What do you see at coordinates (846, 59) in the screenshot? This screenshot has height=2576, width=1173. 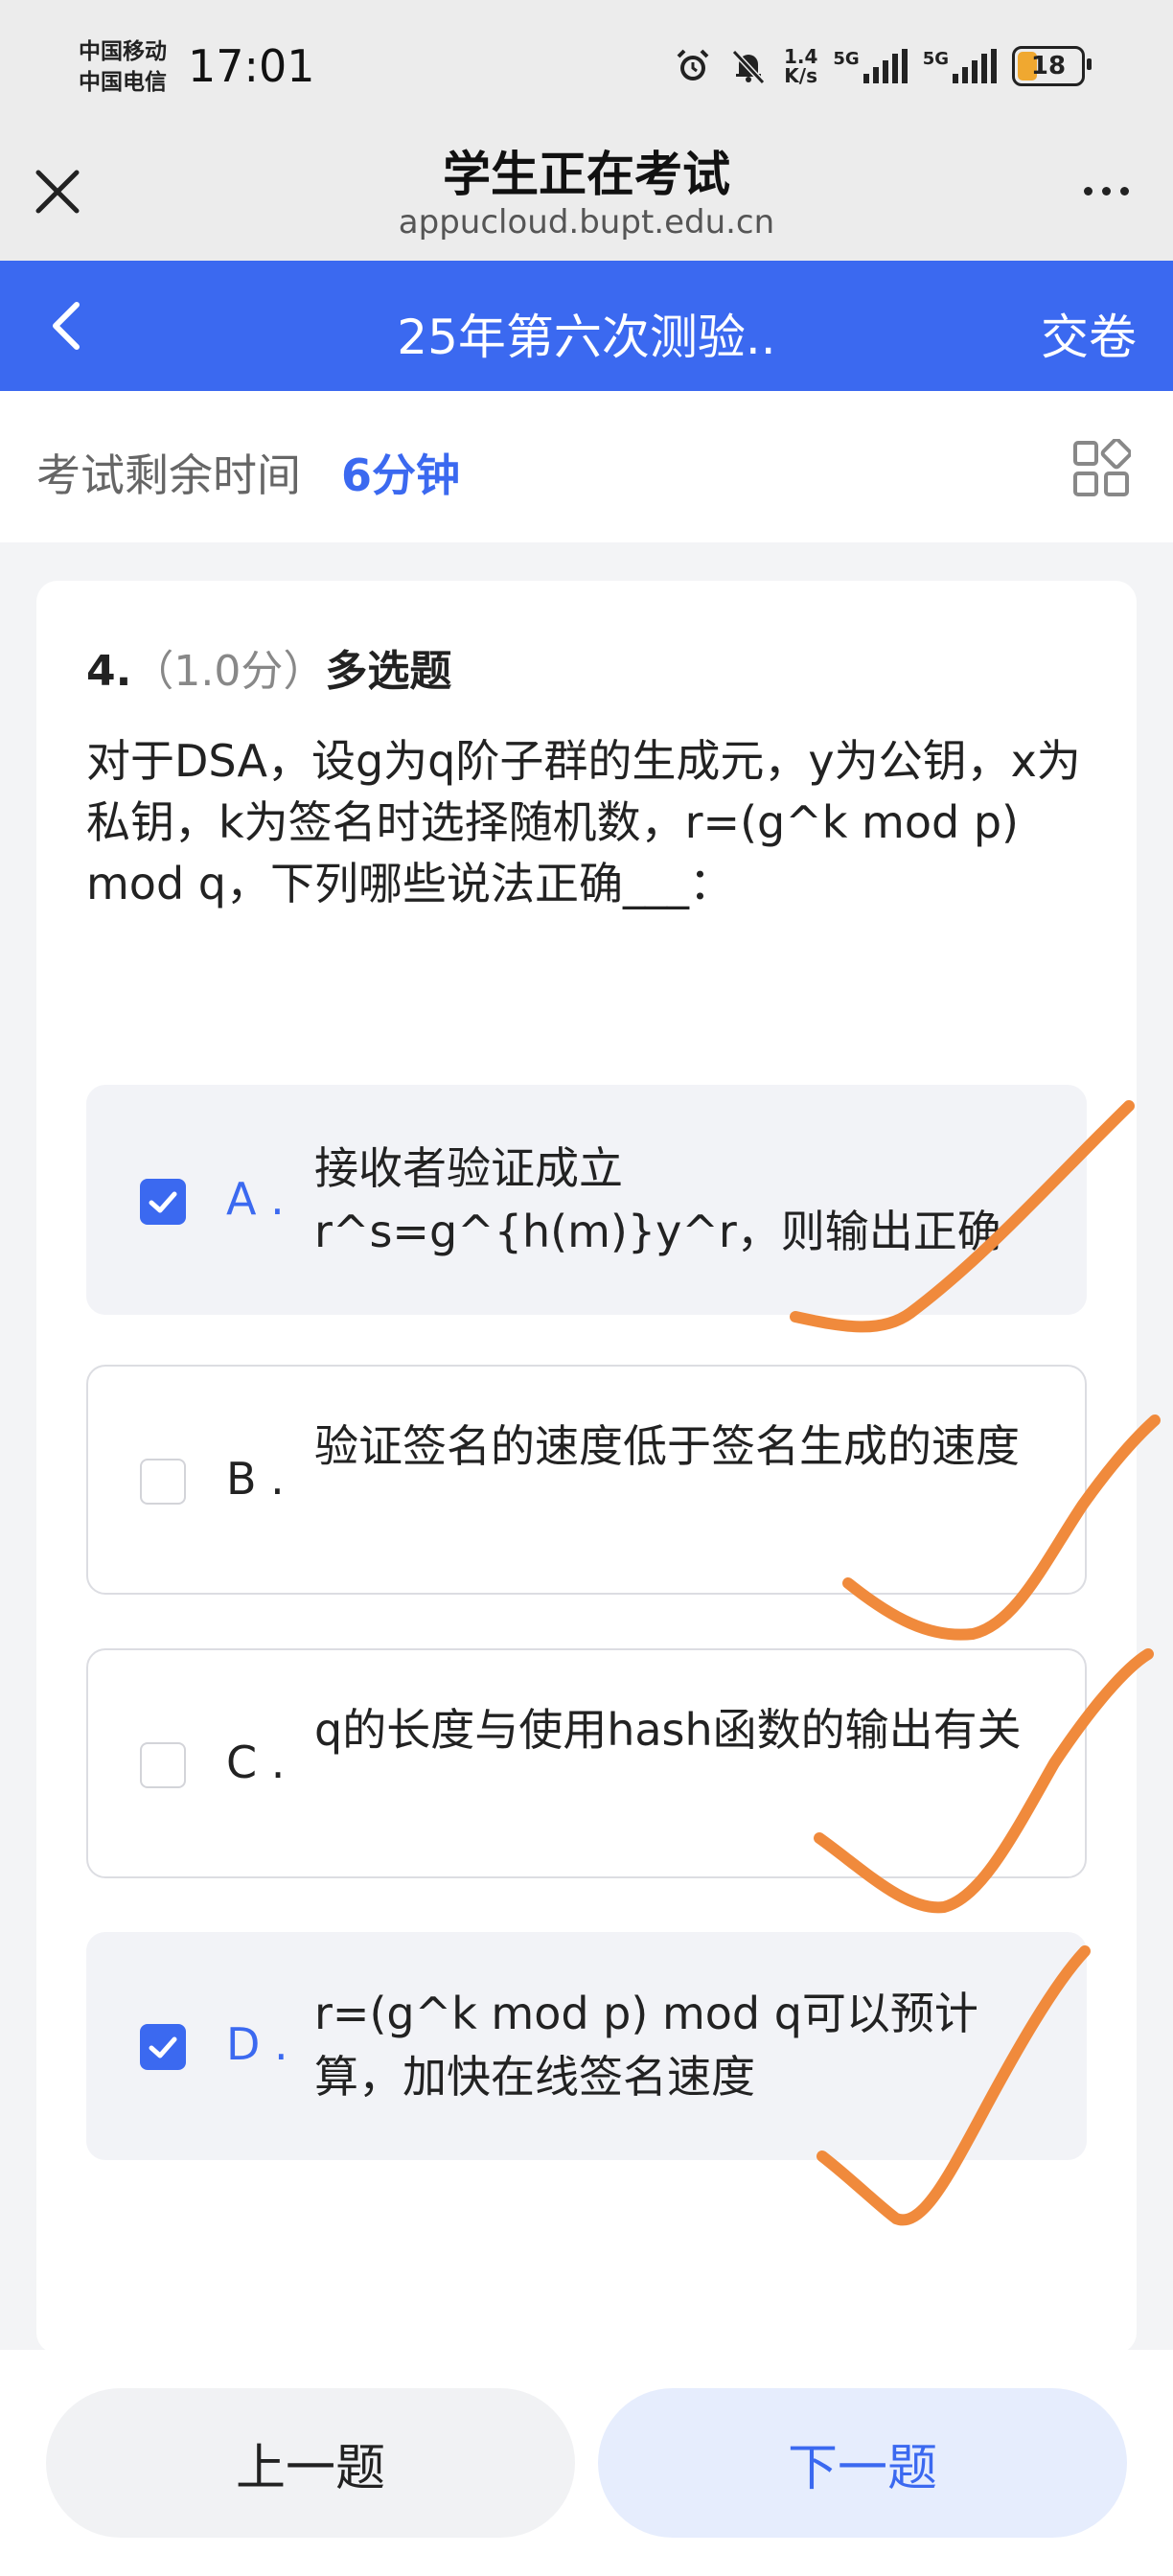 I see `network-type-1: 5G` at bounding box center [846, 59].